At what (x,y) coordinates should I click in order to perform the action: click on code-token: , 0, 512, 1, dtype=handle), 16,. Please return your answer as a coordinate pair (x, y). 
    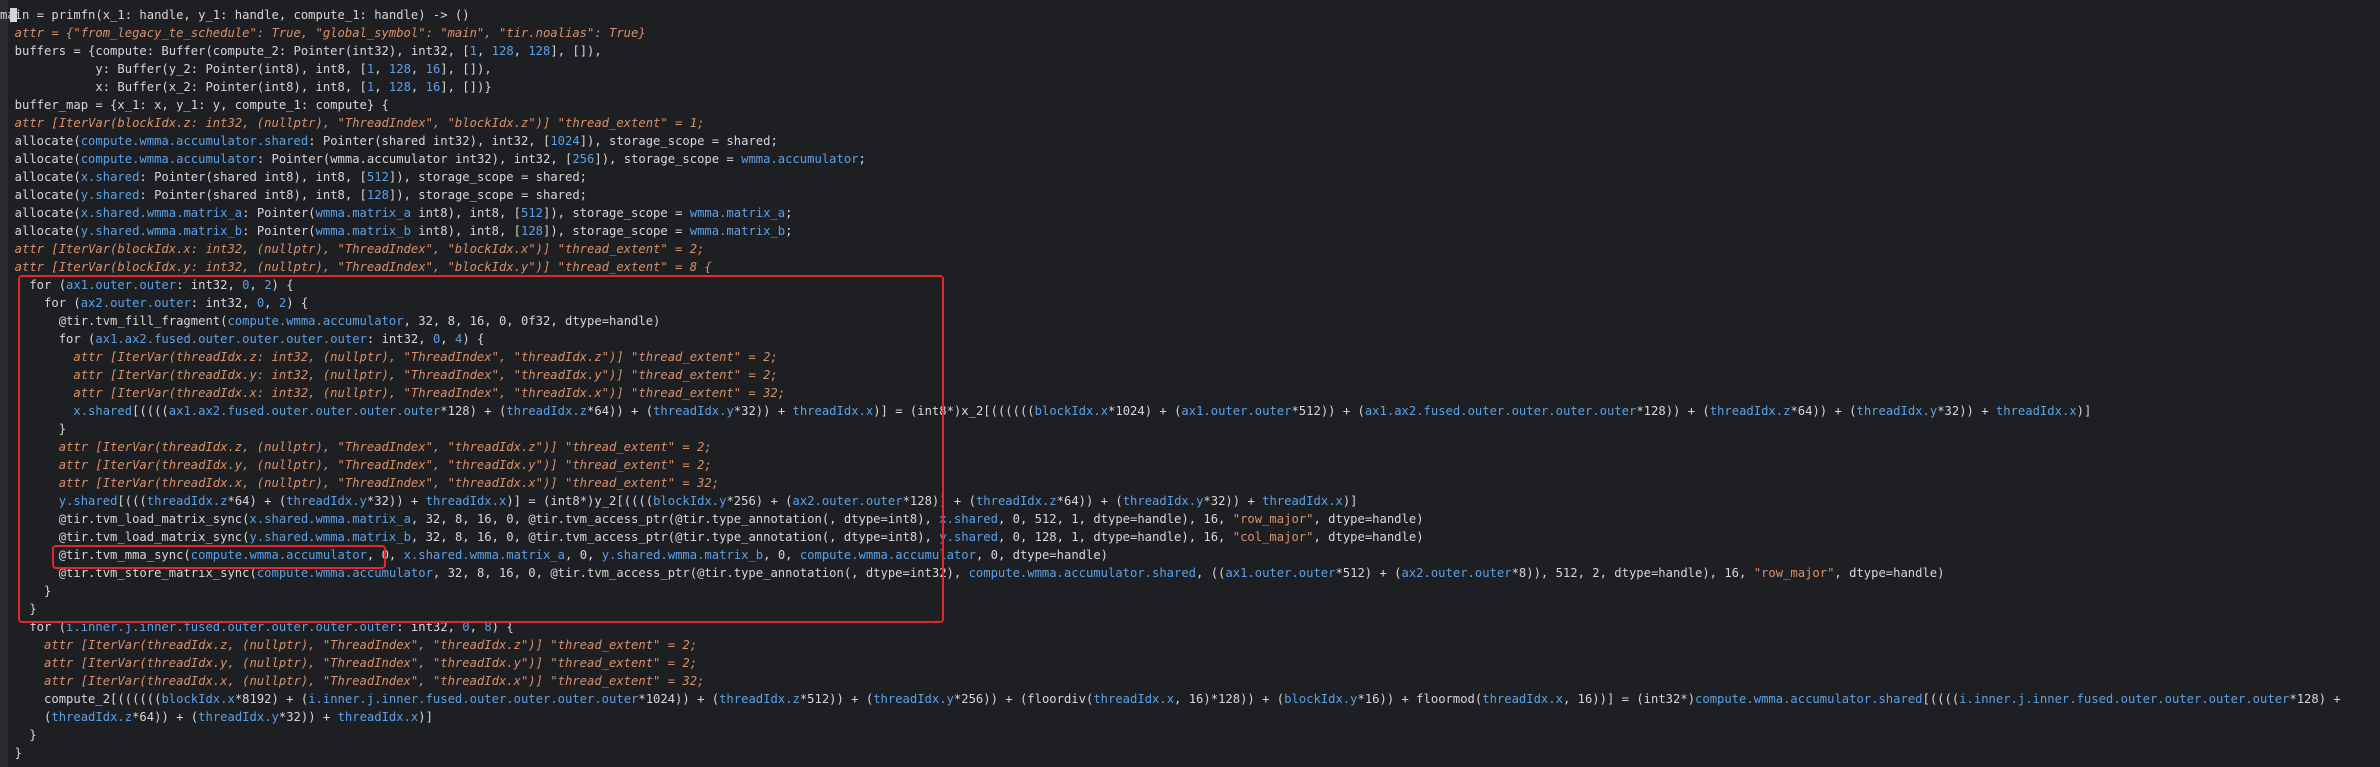
    Looking at the image, I should click on (1115, 519).